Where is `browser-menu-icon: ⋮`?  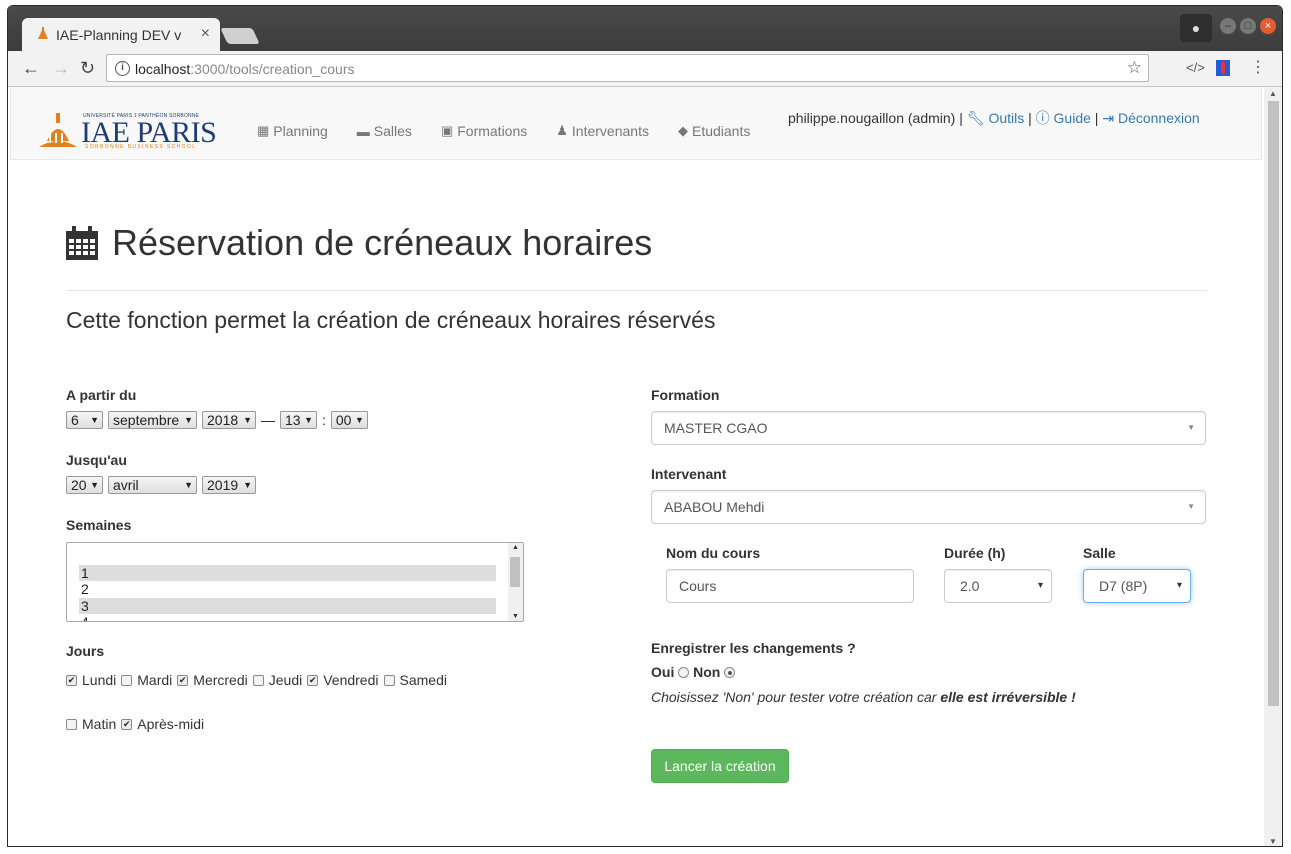 browser-menu-icon: ⋮ is located at coordinates (1258, 67).